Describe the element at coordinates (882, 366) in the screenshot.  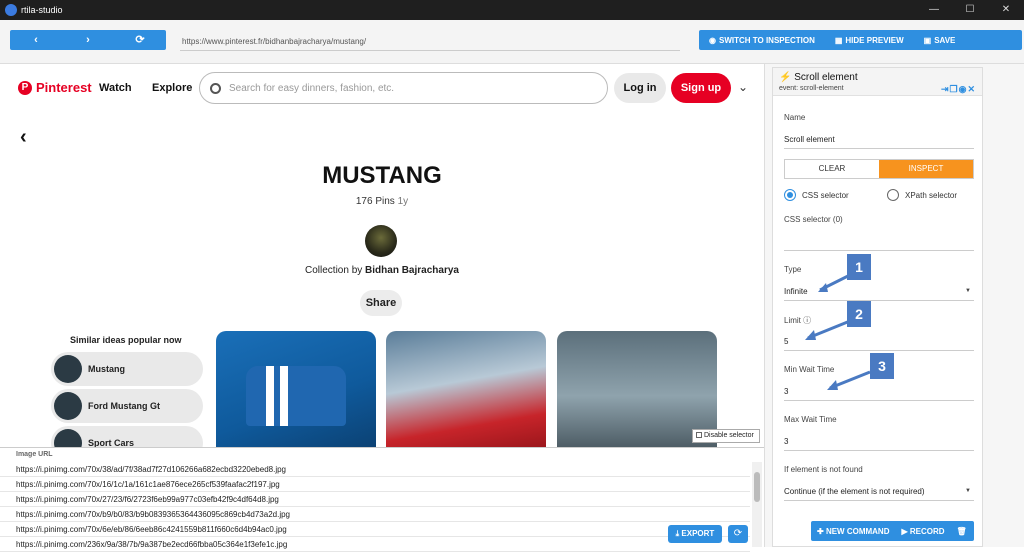
I see `annotation-badge-3: 3` at that location.